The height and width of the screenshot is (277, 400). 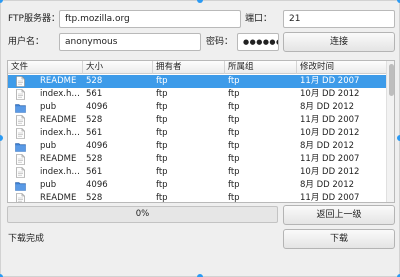 I want to click on status-text: 下载完成, so click(x=26, y=239).